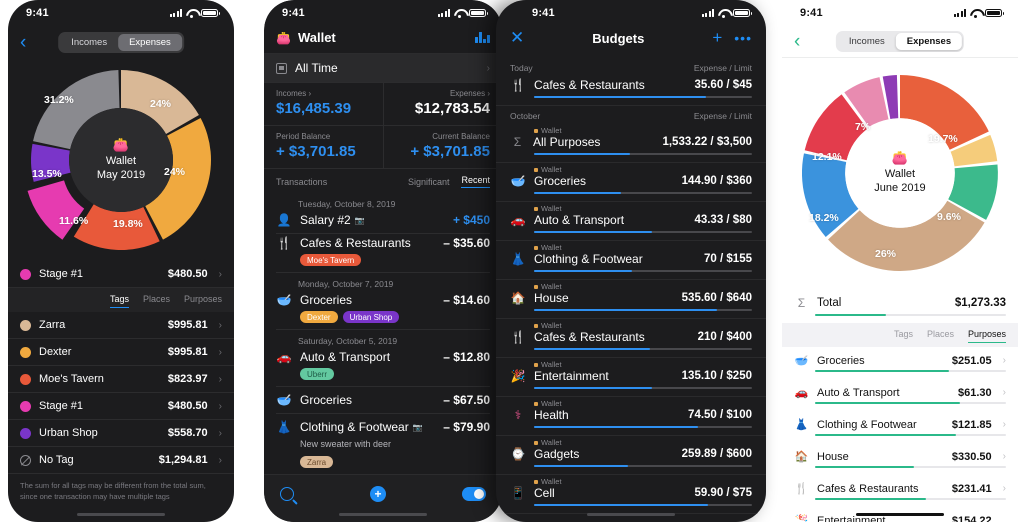  What do you see at coordinates (383, 400) in the screenshot?
I see `transaction-row: 🥣 Groceries – $67.50` at bounding box center [383, 400].